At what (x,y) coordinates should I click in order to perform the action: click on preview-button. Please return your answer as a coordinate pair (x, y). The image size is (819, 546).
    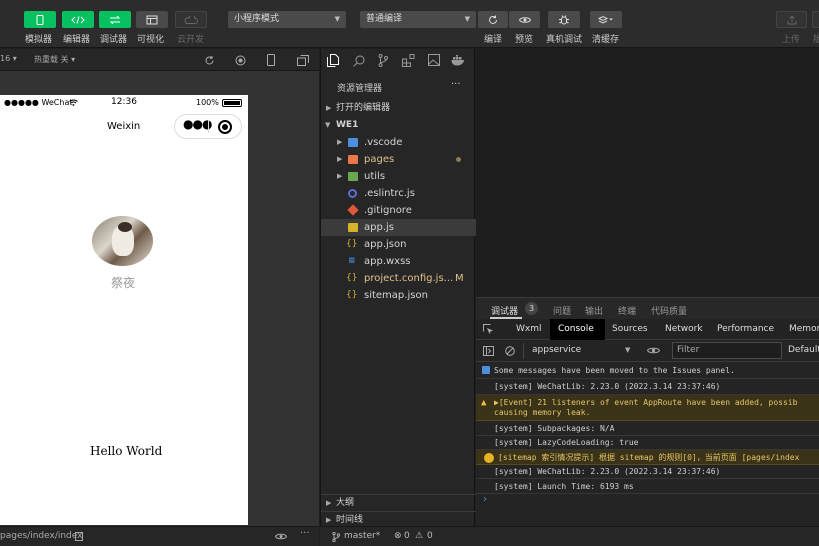
    Looking at the image, I should click on (524, 19).